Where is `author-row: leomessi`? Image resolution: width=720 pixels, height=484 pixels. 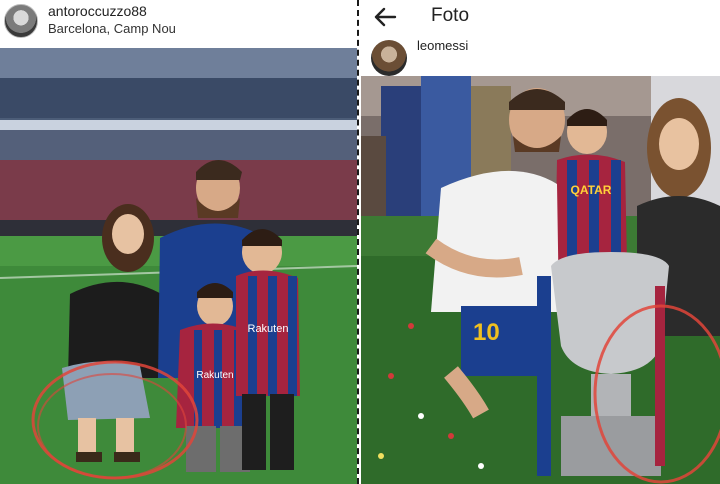 author-row: leomessi is located at coordinates (540, 56).